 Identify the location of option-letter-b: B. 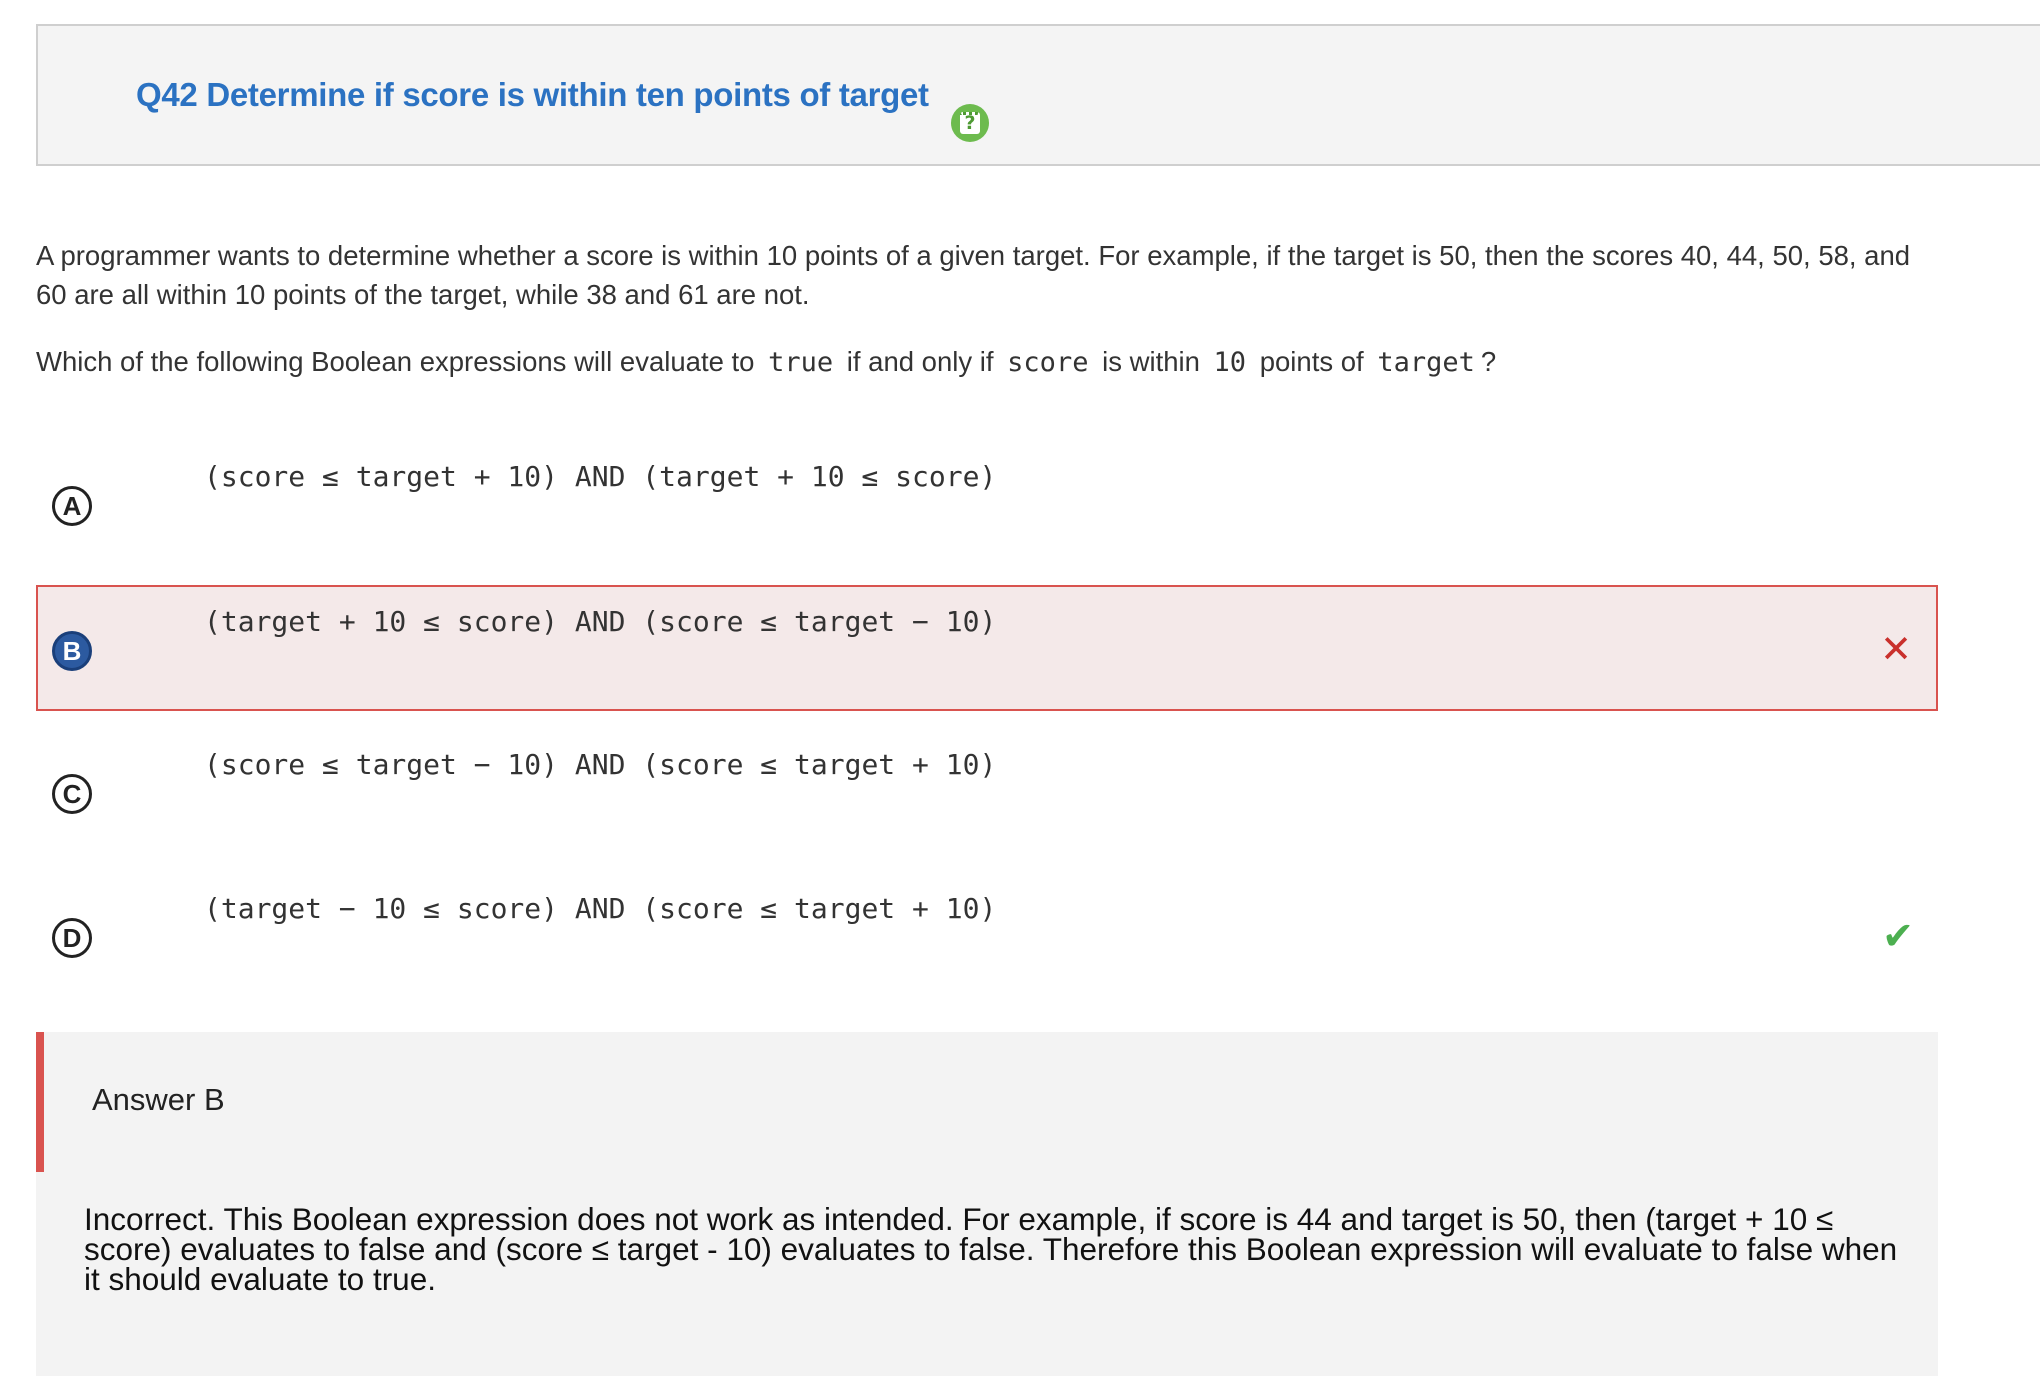
(72, 651).